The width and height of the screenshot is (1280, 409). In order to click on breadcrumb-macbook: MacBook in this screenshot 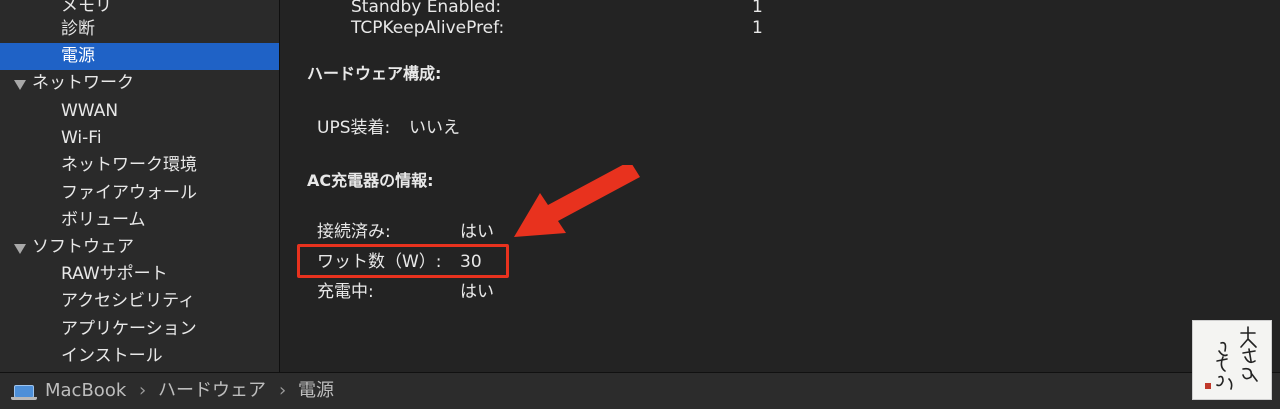, I will do `click(85, 391)`.